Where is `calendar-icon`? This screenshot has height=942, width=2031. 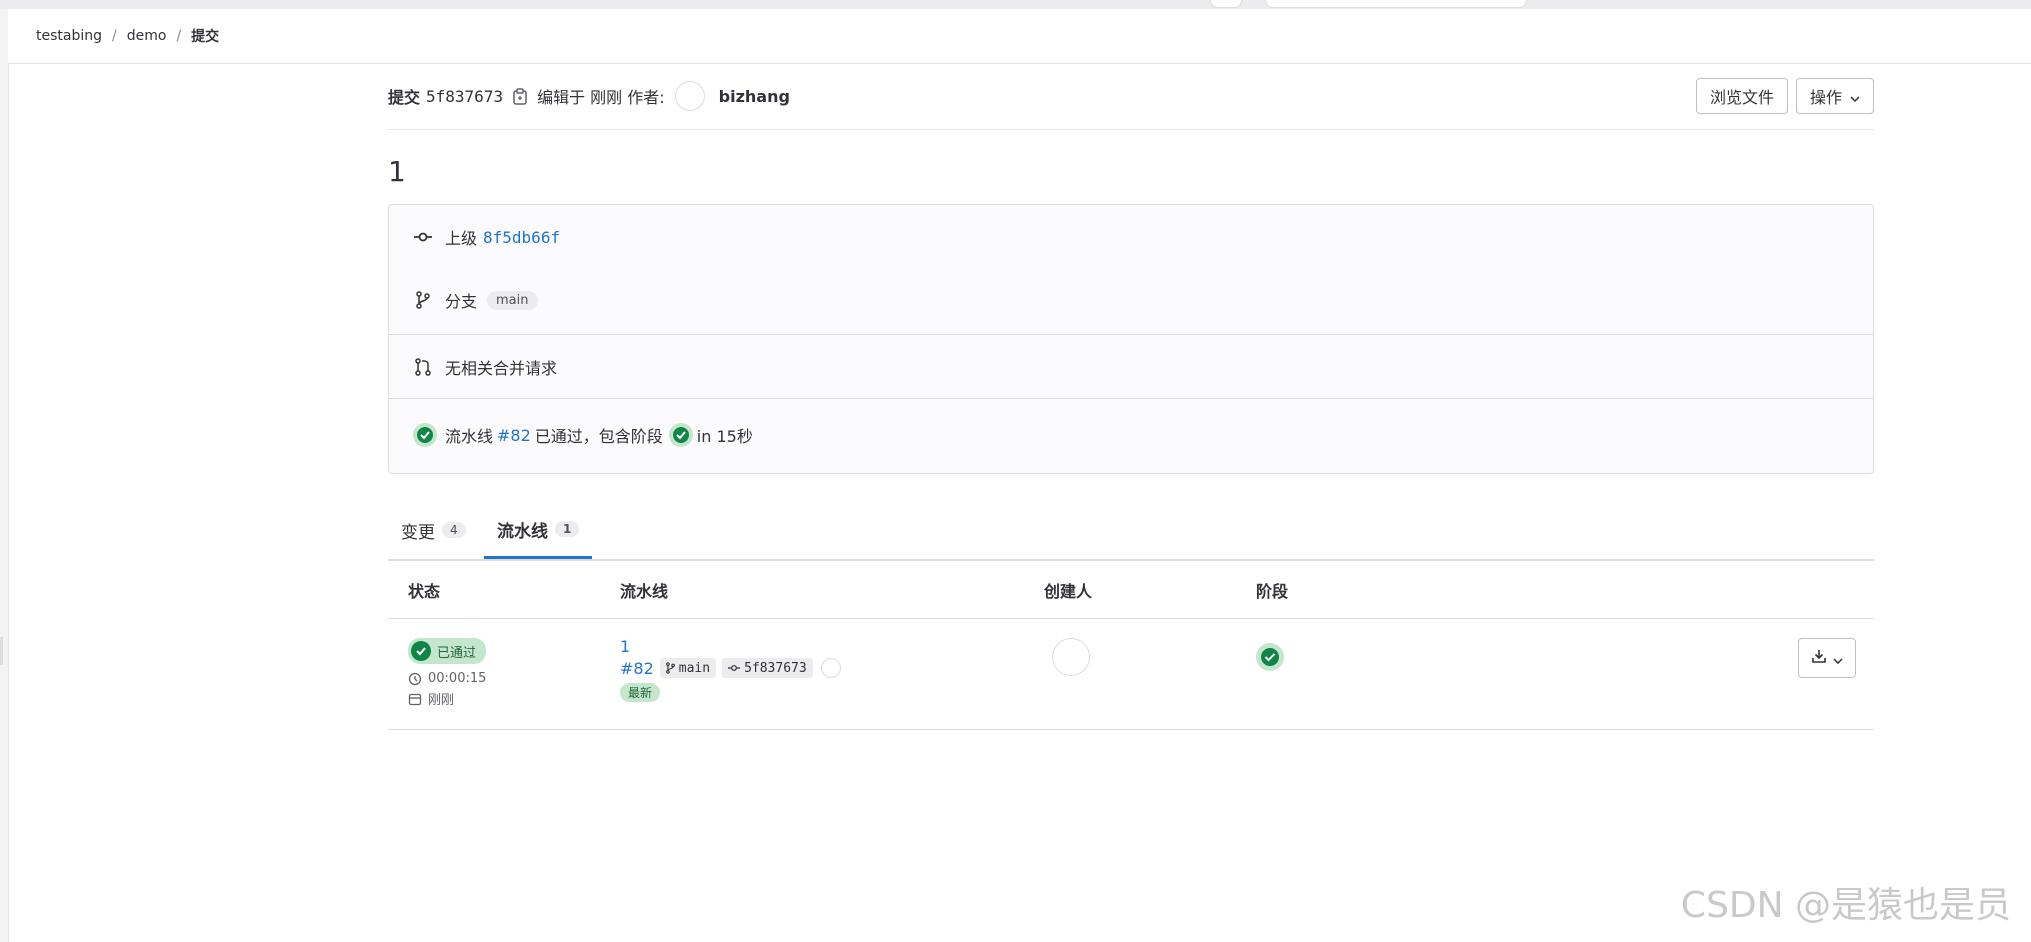 calendar-icon is located at coordinates (415, 699).